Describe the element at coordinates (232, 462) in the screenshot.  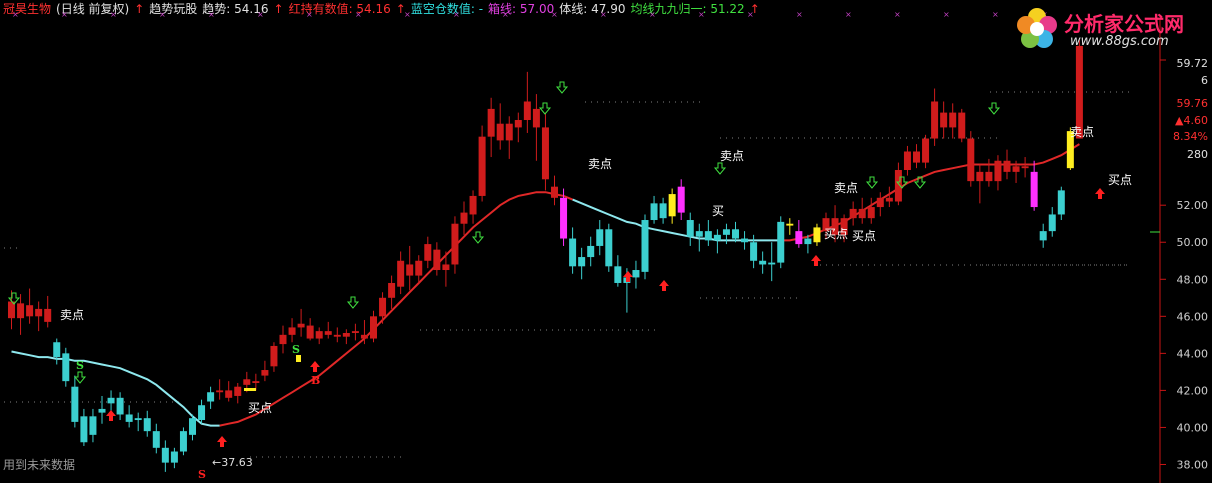
I see `low-price-marker: ←37.63` at that location.